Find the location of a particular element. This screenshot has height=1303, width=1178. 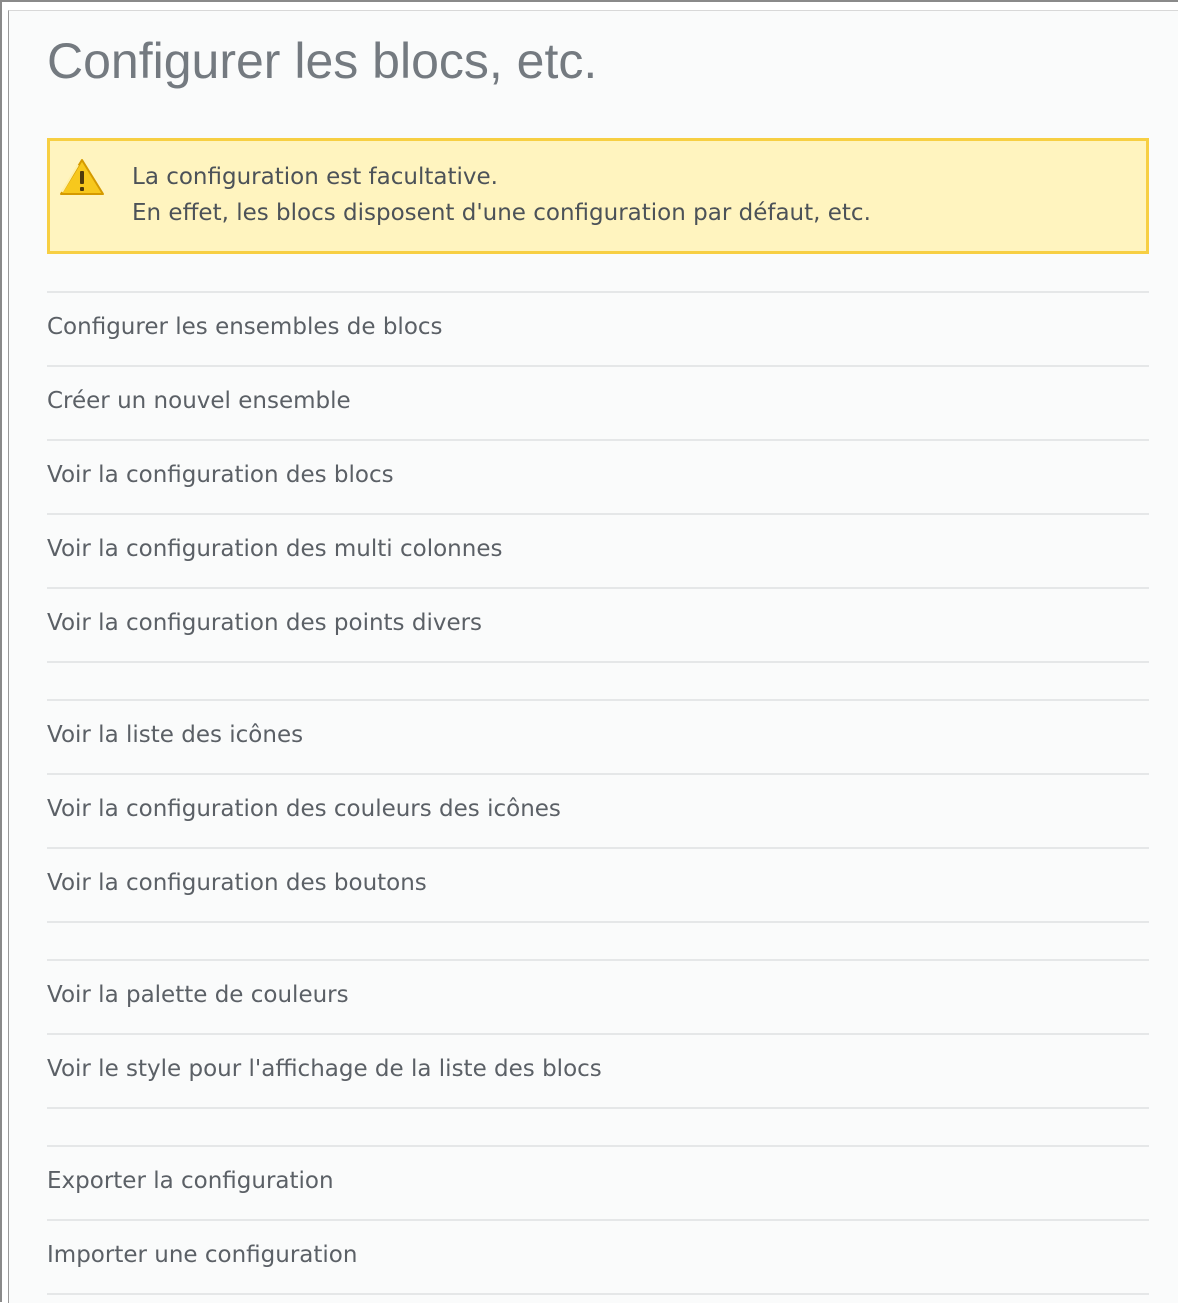

view-icons-list-link: Voir la liste des icônes is located at coordinates (175, 735).